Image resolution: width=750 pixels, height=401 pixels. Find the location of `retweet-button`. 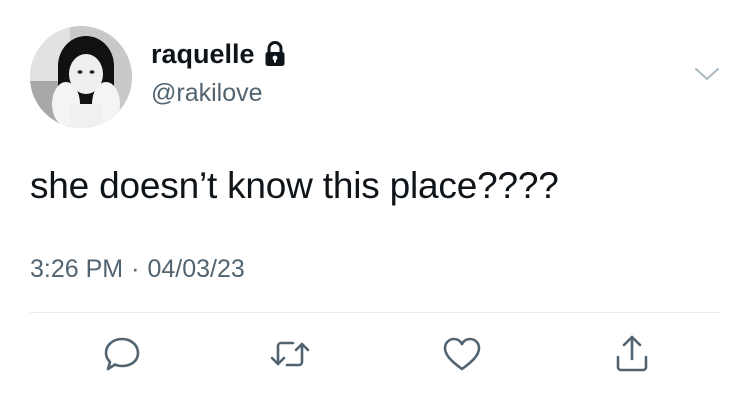

retweet-button is located at coordinates (290, 356).